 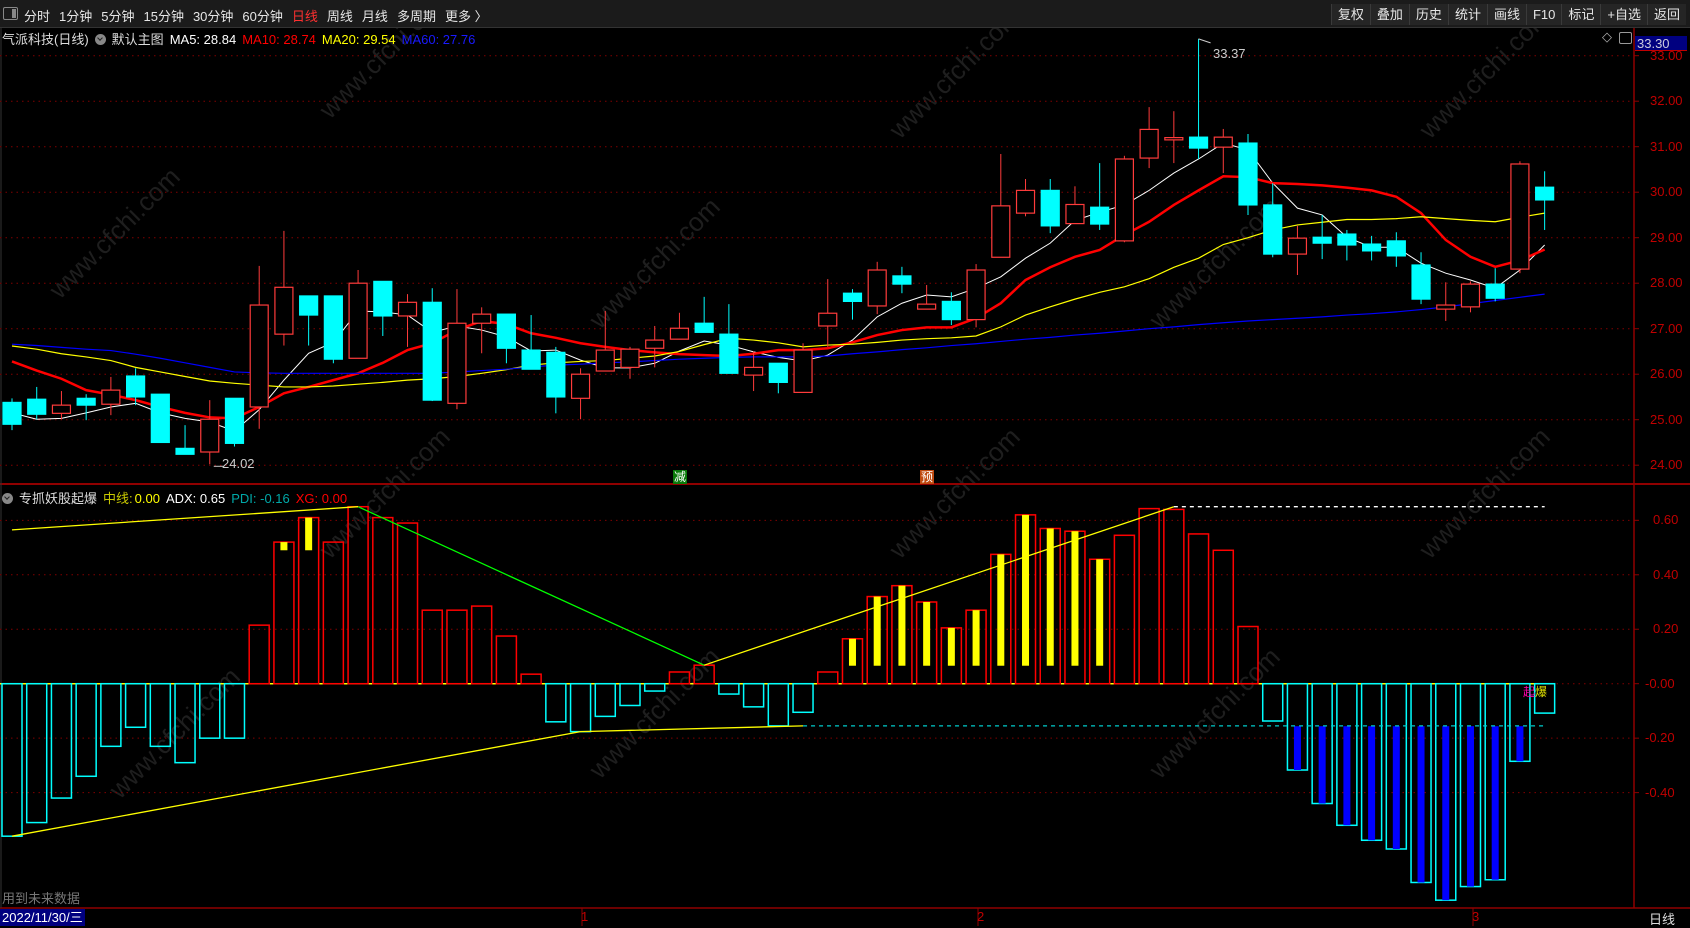 I want to click on date-label: 2022/11/30/三, so click(x=42, y=917).